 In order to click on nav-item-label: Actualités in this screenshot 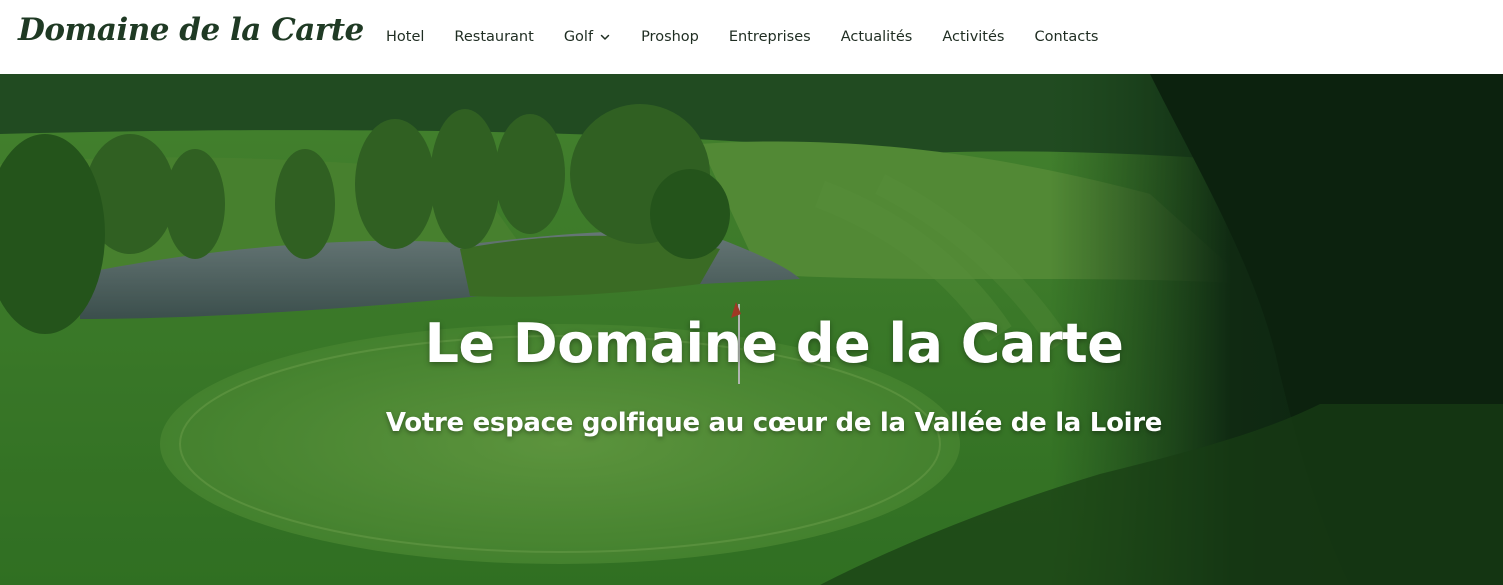, I will do `click(876, 37)`.